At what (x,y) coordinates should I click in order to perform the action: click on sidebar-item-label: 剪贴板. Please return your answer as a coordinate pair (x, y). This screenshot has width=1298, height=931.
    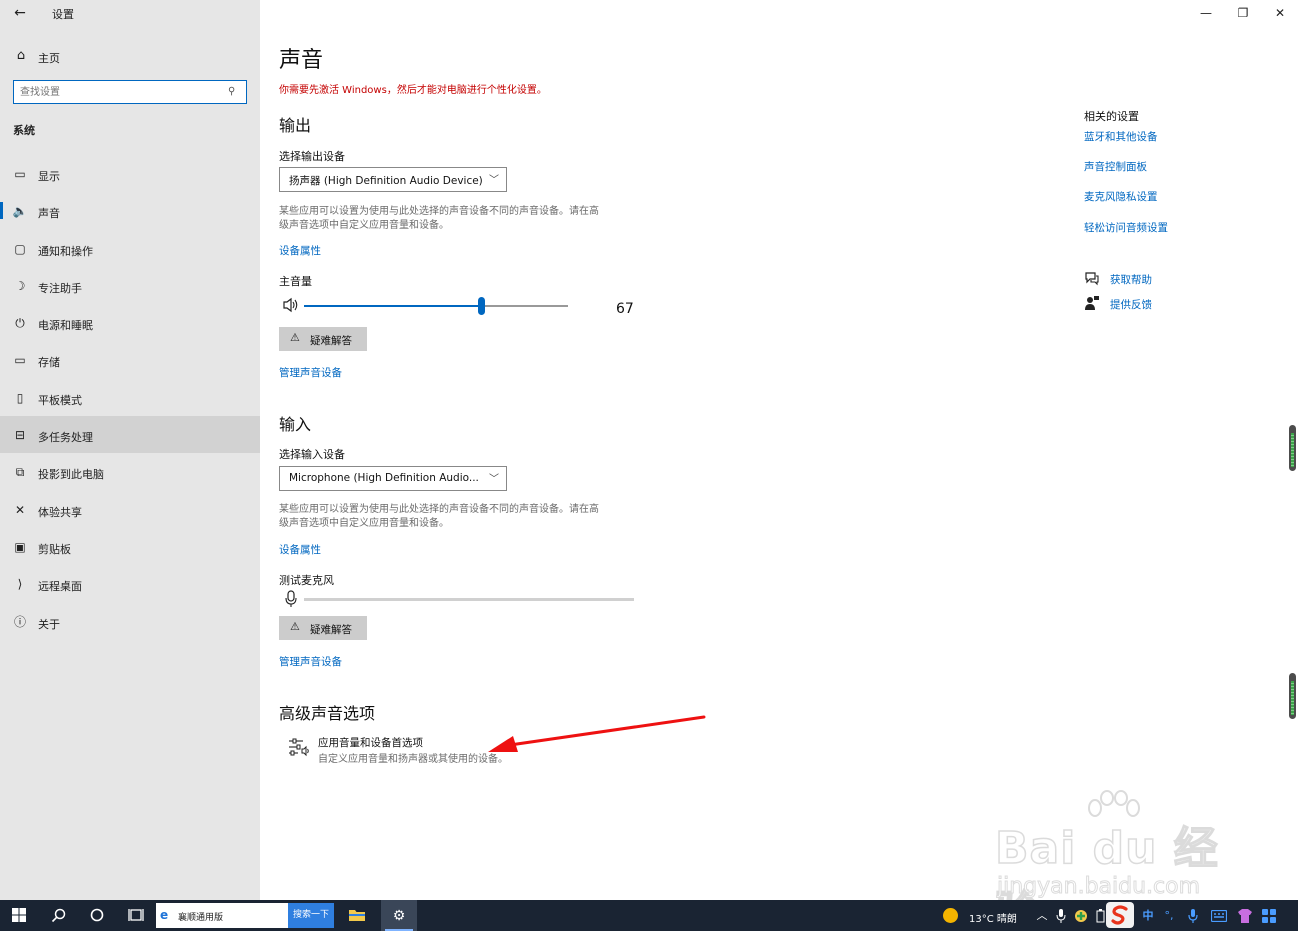
    Looking at the image, I should click on (54, 549).